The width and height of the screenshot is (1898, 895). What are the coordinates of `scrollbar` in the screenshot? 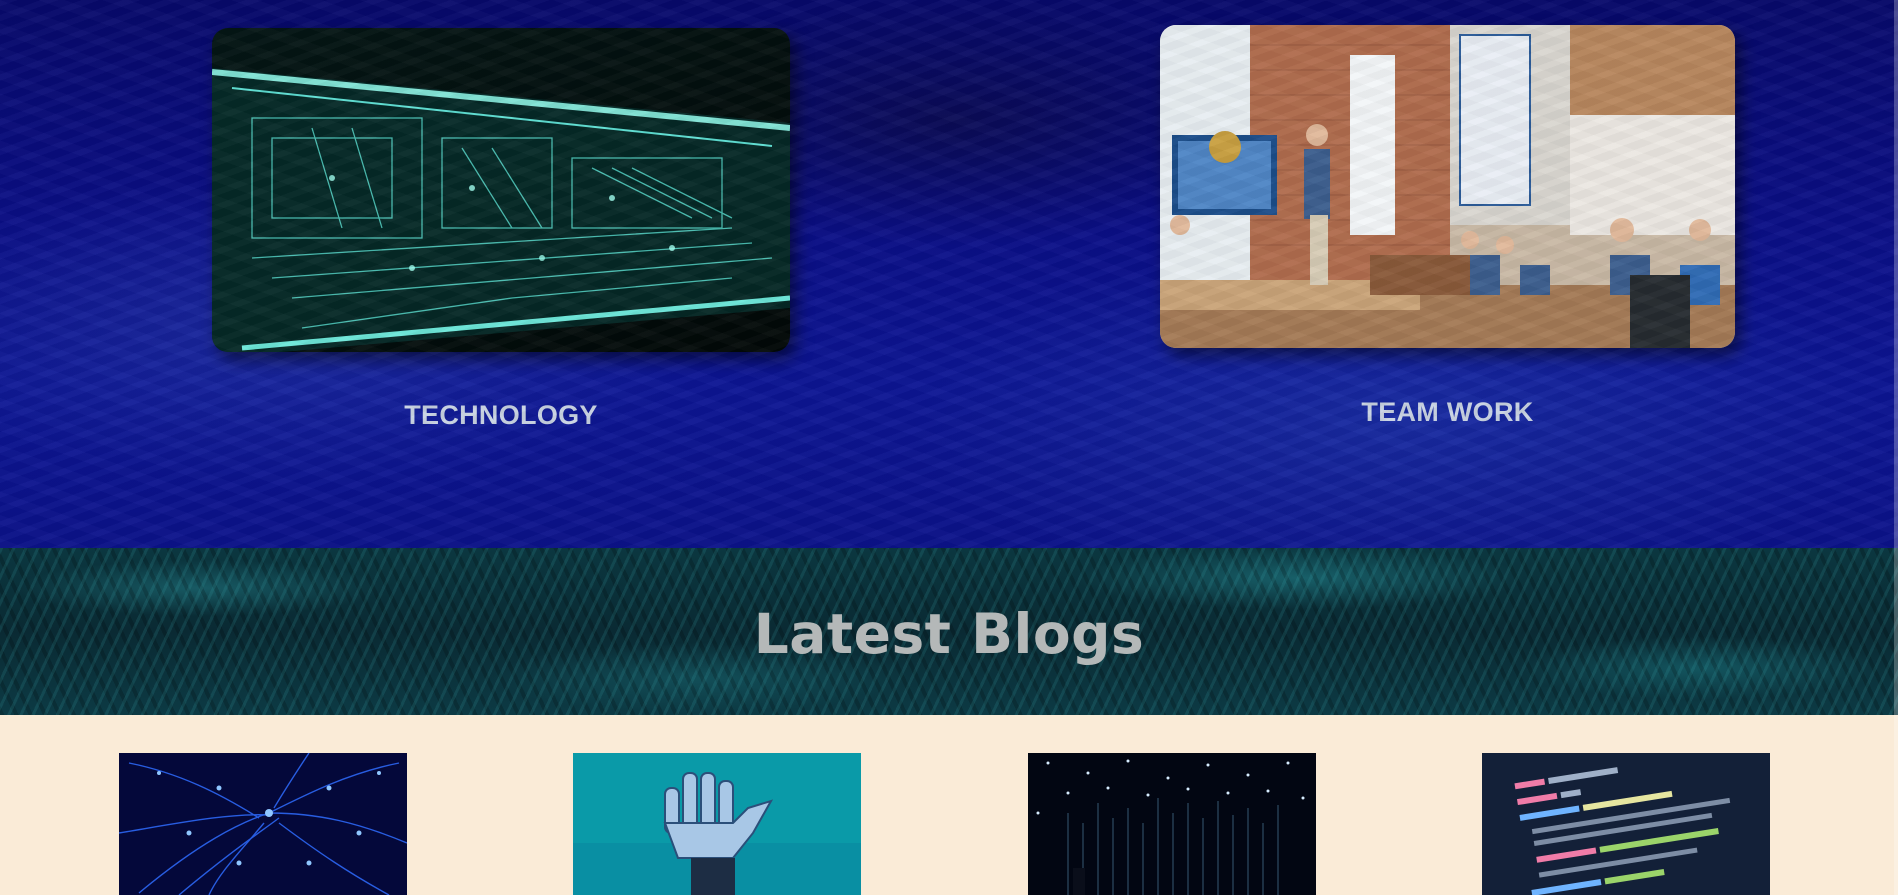 It's located at (1896, 447).